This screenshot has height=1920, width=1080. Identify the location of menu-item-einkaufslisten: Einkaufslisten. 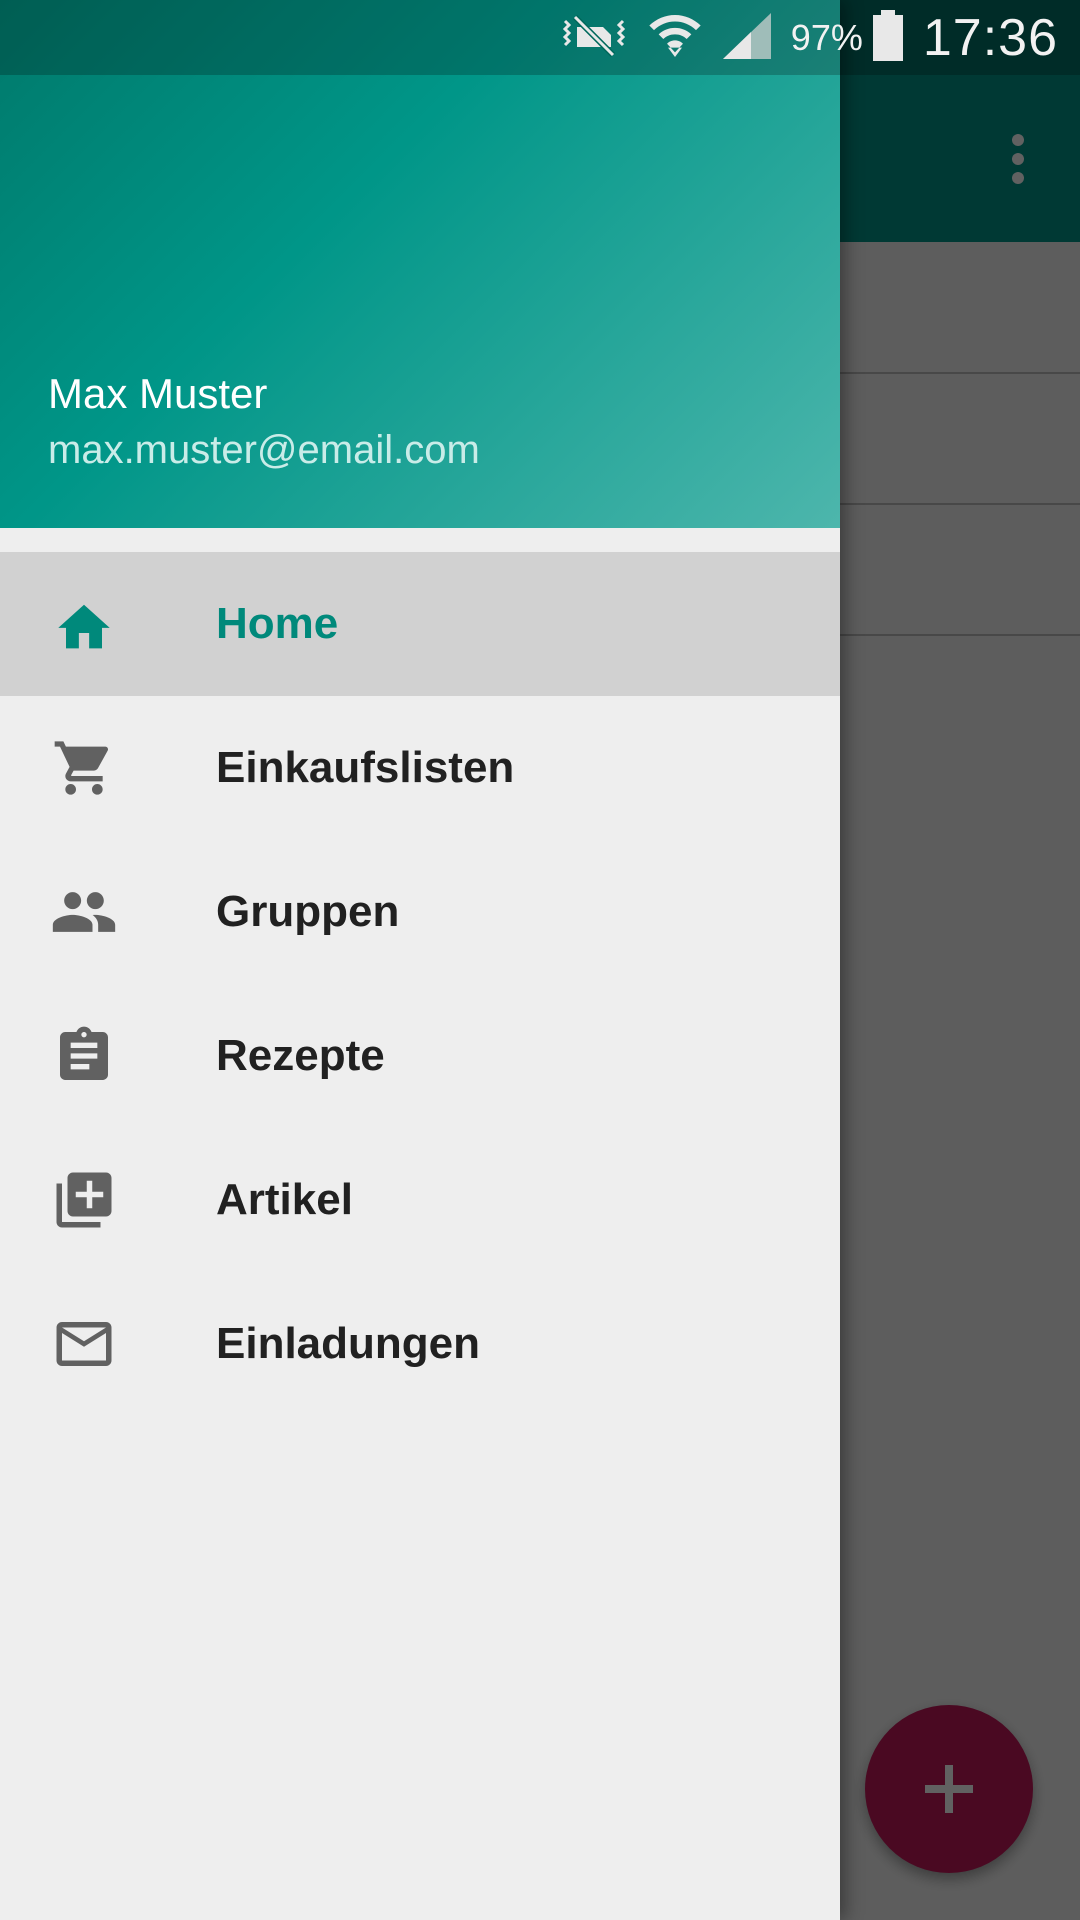
(420, 768).